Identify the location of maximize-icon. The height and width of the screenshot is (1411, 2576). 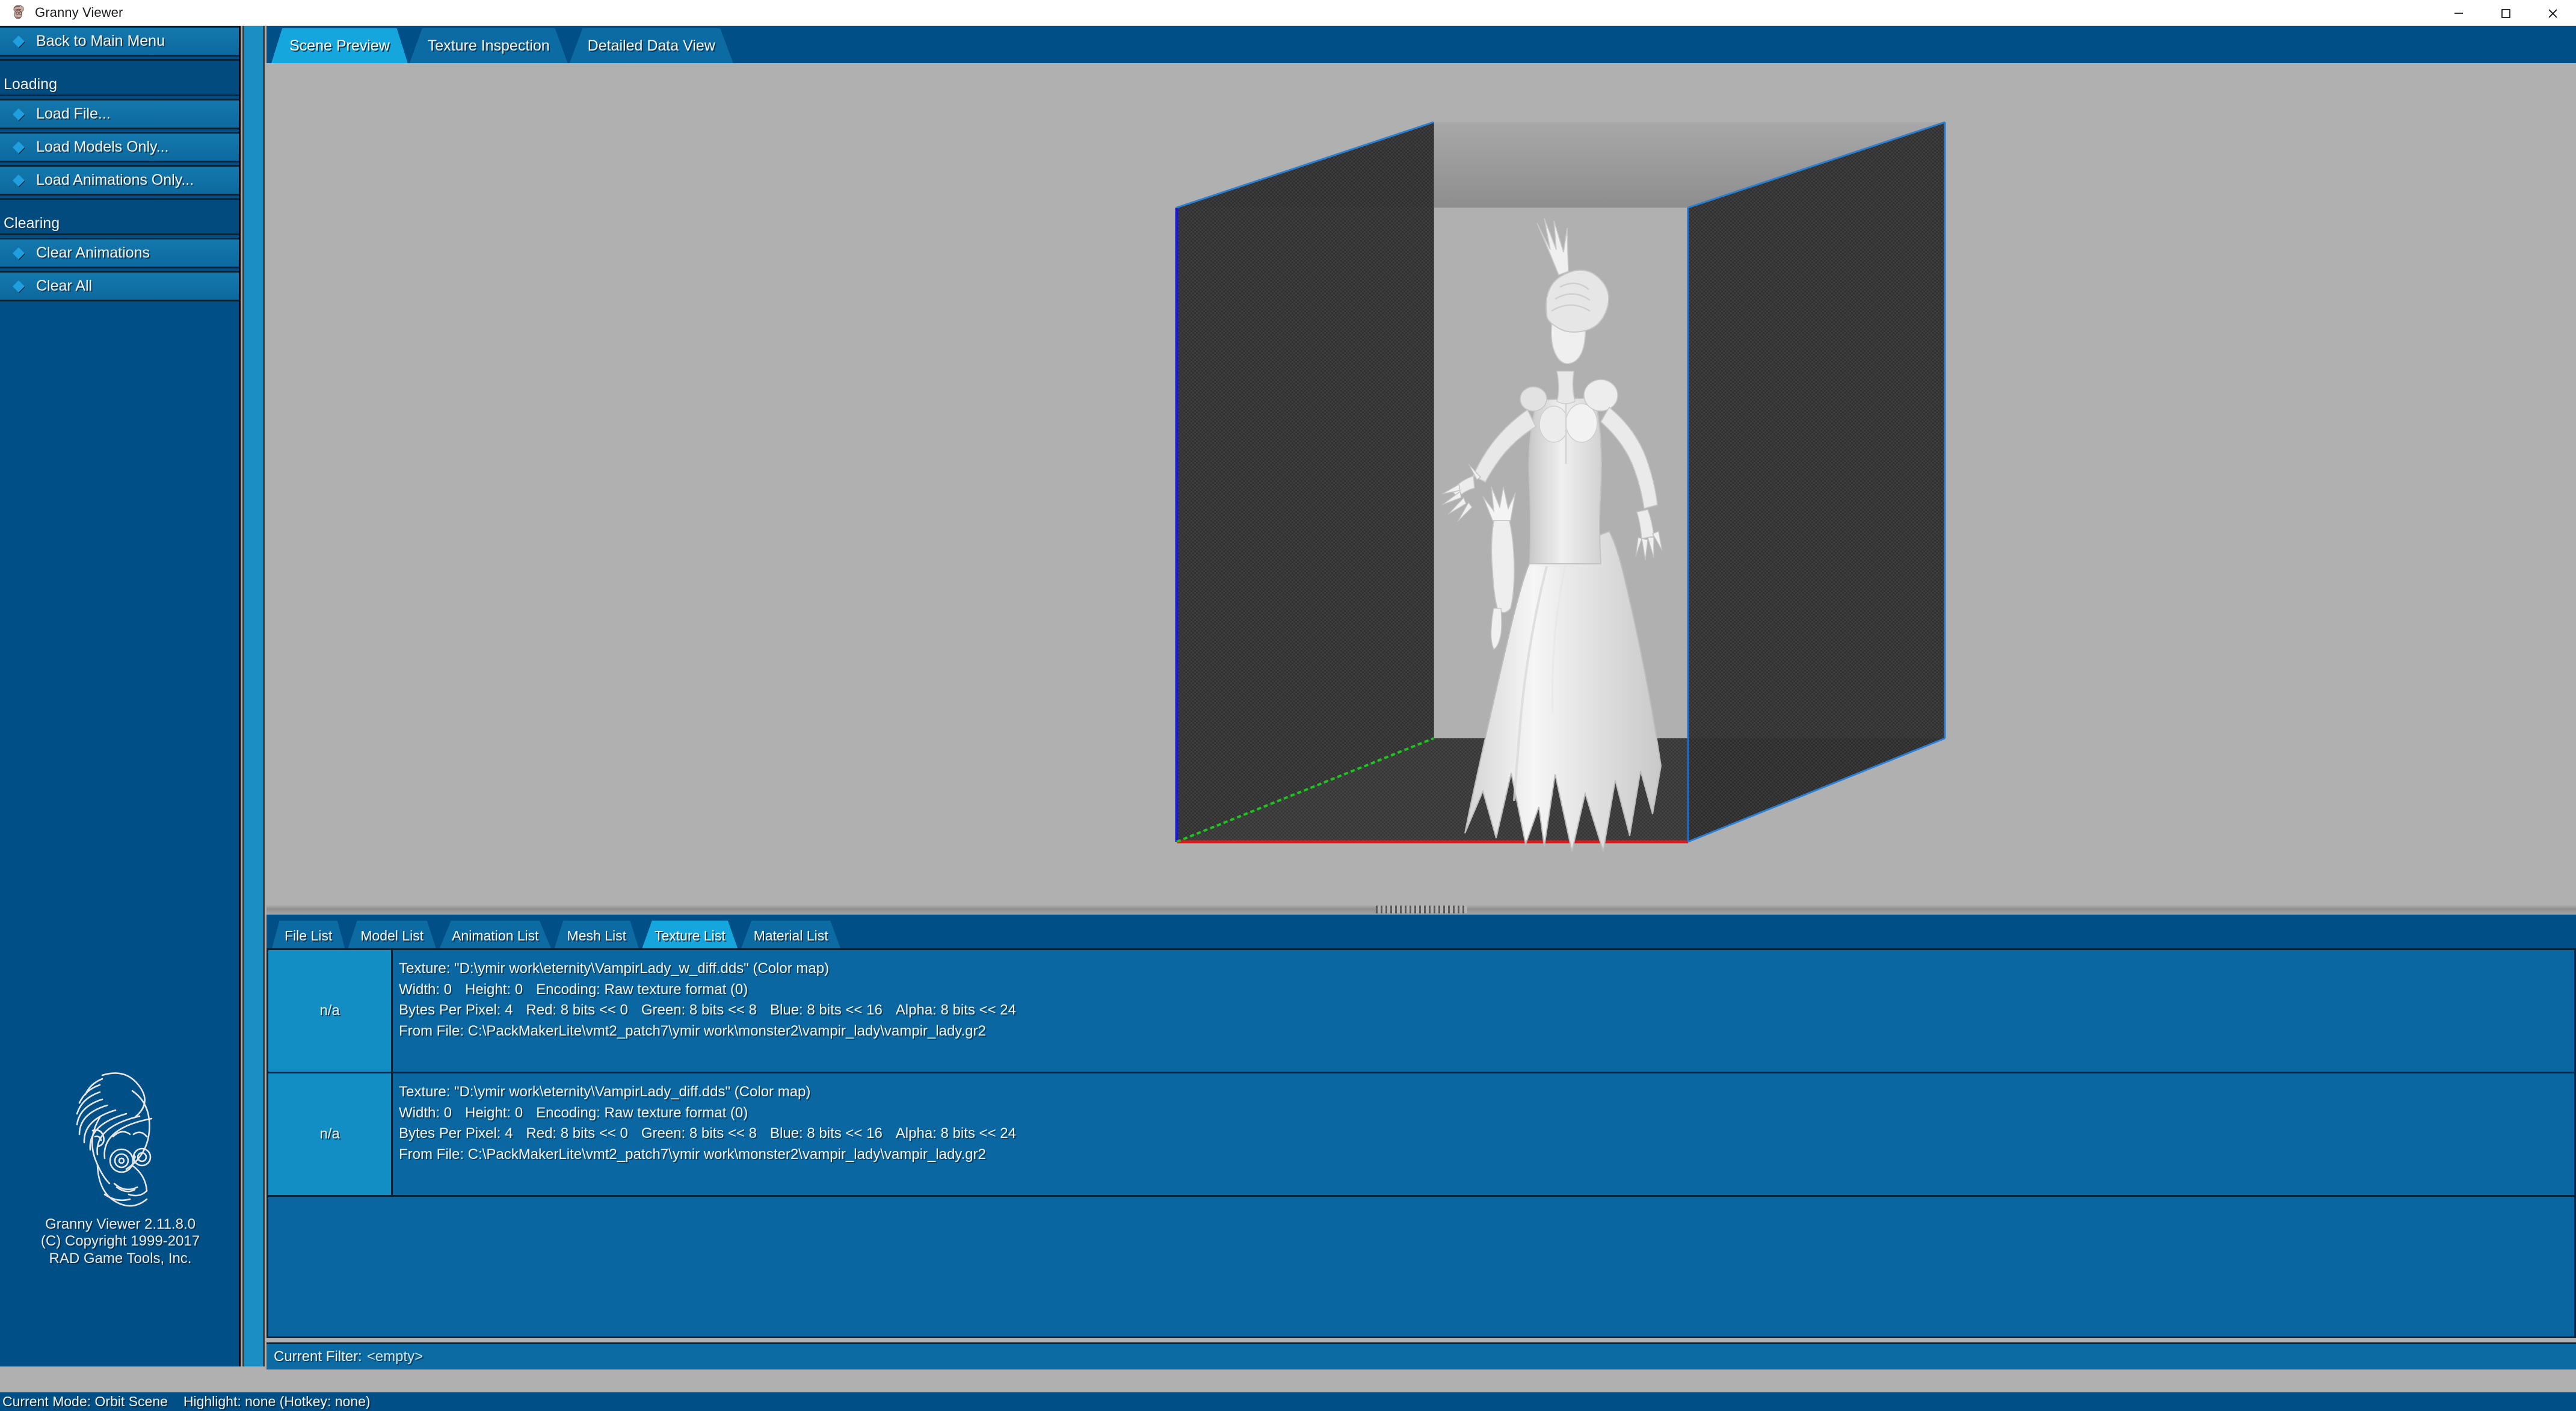
(2505, 13).